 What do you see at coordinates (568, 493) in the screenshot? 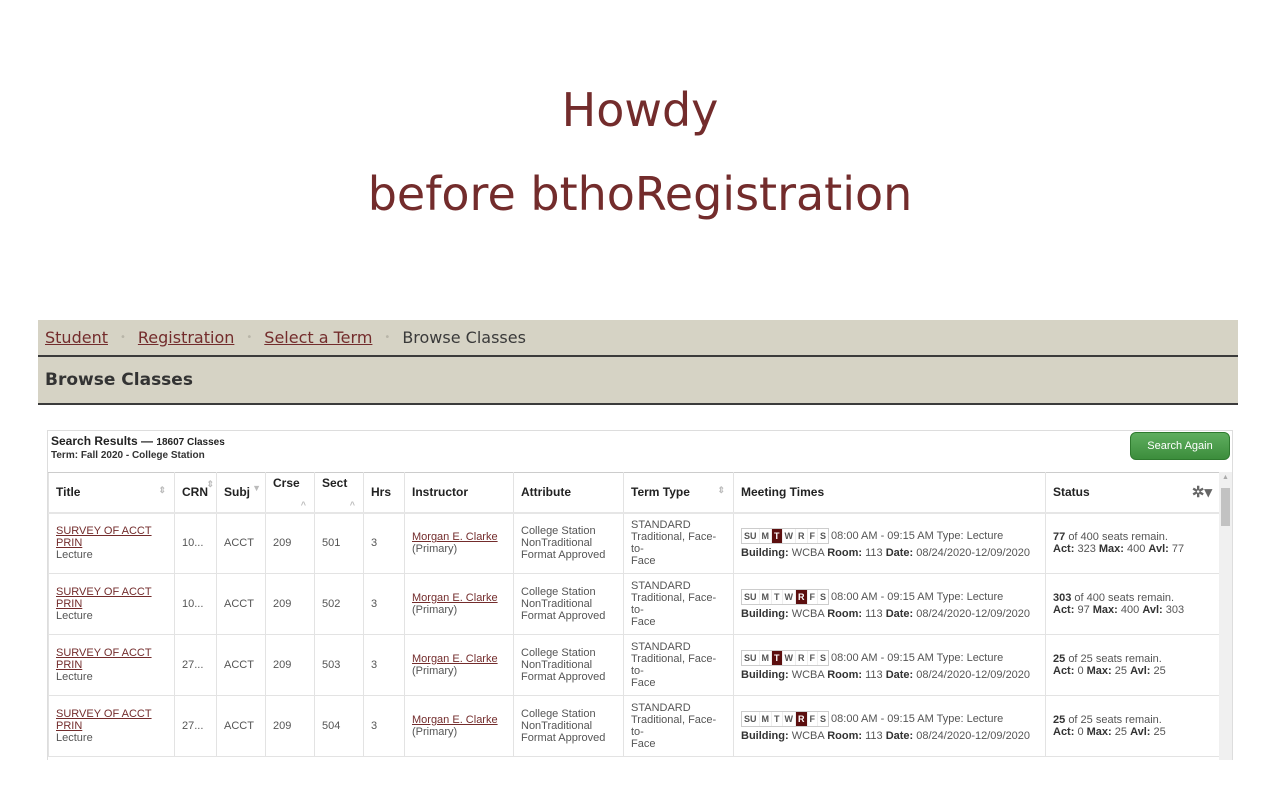
I see `column-attribute: Attribute` at bounding box center [568, 493].